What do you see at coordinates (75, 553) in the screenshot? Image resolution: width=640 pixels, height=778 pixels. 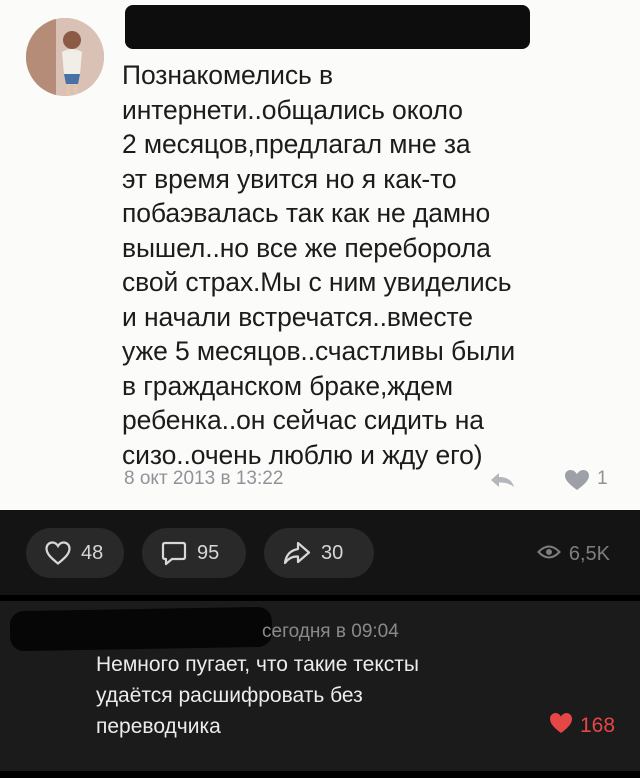 I see `like-button: 48` at bounding box center [75, 553].